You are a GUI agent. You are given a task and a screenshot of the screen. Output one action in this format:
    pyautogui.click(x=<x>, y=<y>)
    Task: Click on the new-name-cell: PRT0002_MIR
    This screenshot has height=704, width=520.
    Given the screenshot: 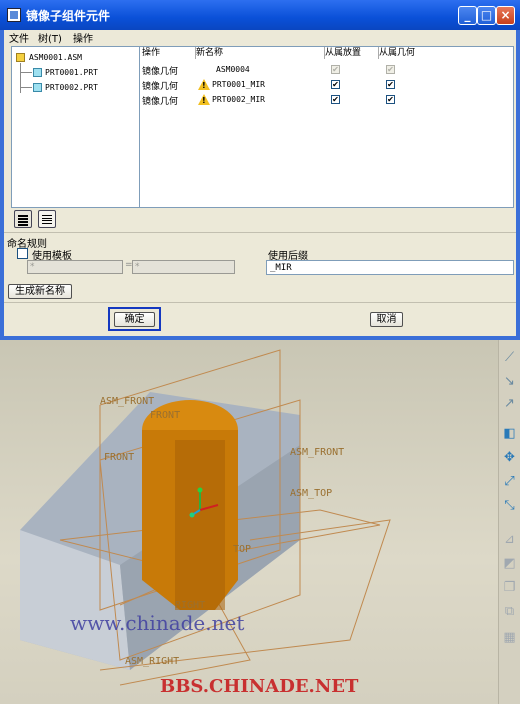 What is the action you would take?
    pyautogui.click(x=238, y=99)
    